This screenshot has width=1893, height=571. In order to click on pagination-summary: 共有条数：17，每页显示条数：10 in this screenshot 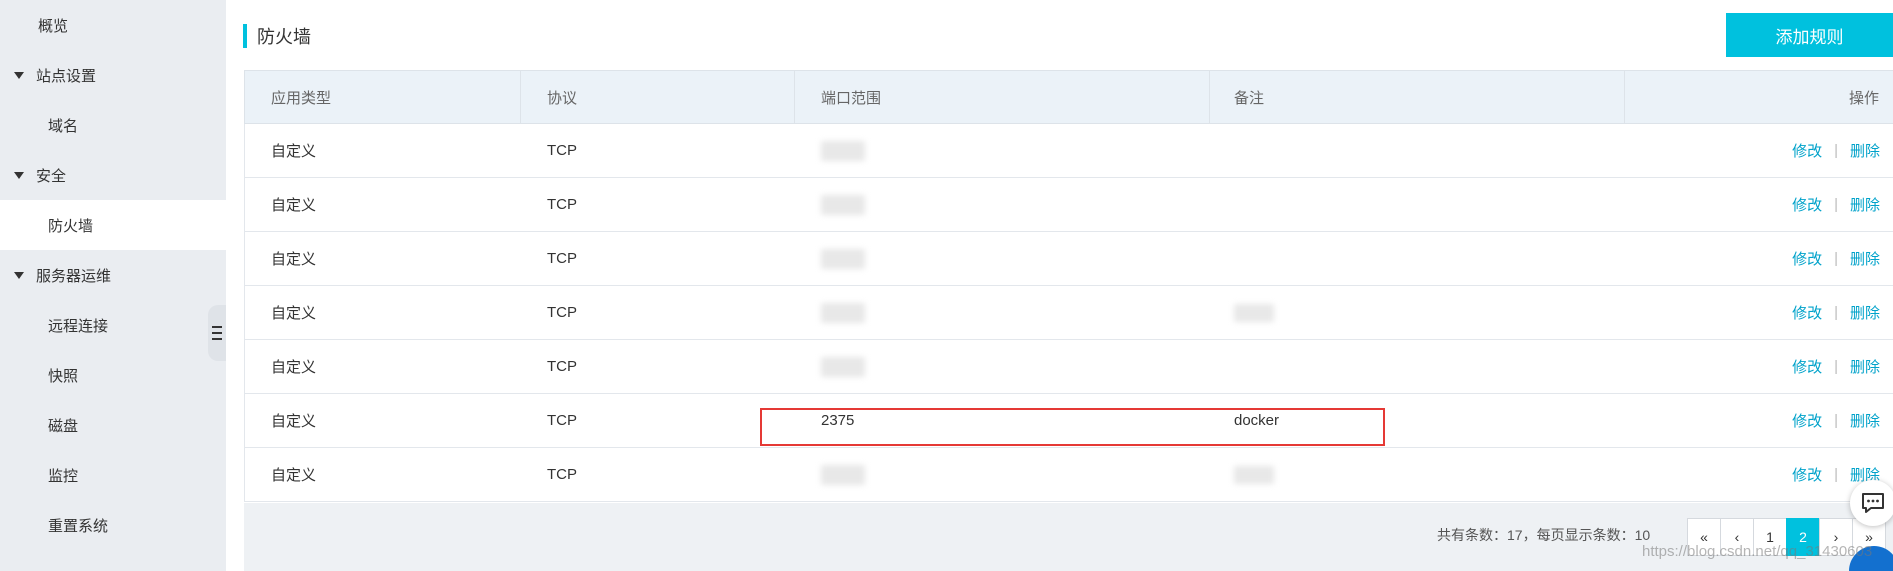, I will do `click(1544, 535)`.